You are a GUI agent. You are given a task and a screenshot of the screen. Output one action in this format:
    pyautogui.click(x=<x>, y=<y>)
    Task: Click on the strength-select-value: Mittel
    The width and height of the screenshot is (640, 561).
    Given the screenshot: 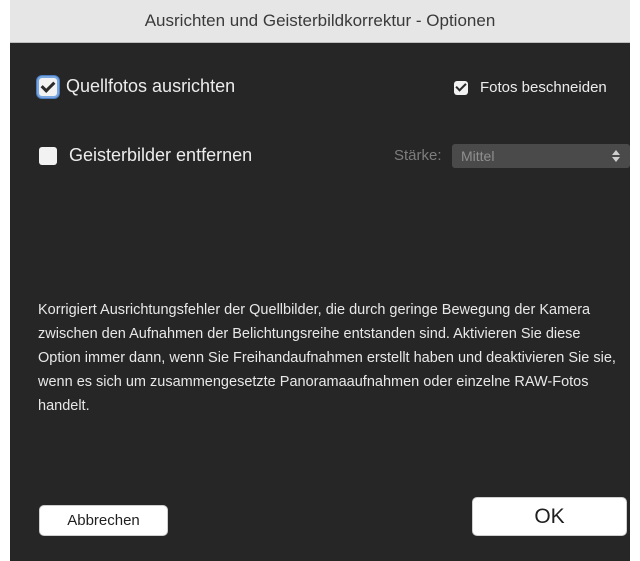 What is the action you would take?
    pyautogui.click(x=478, y=156)
    